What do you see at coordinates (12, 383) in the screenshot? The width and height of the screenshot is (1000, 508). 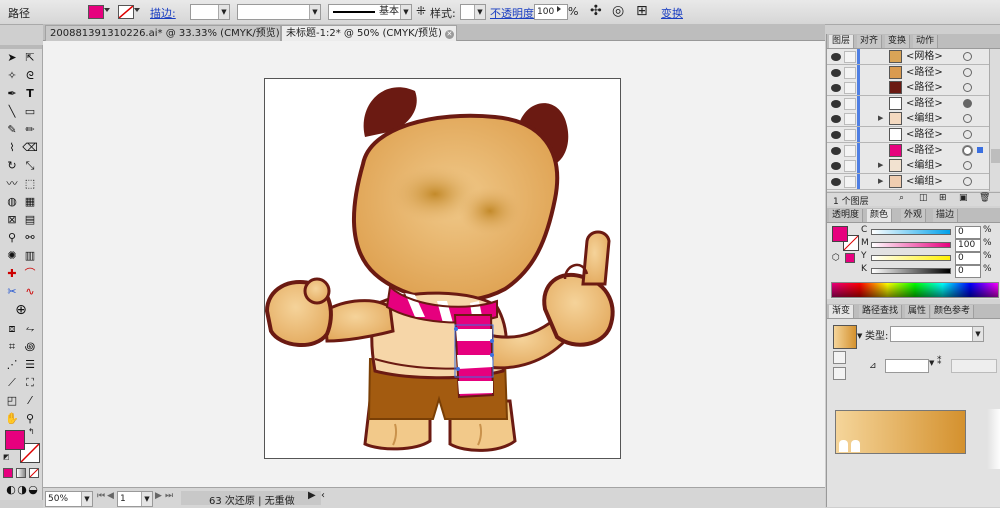 I see `measure-tool-icon: ⟋` at bounding box center [12, 383].